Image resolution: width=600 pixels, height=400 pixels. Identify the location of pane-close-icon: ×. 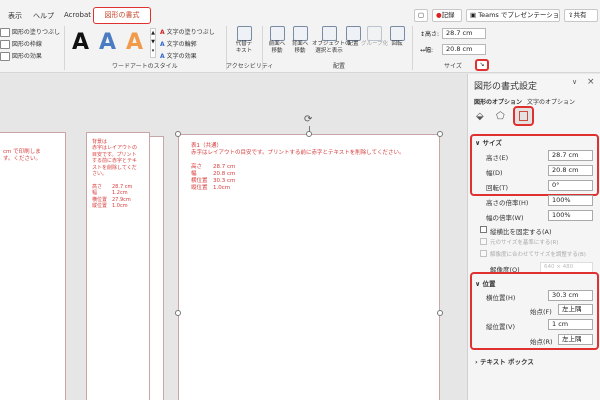
(591, 82).